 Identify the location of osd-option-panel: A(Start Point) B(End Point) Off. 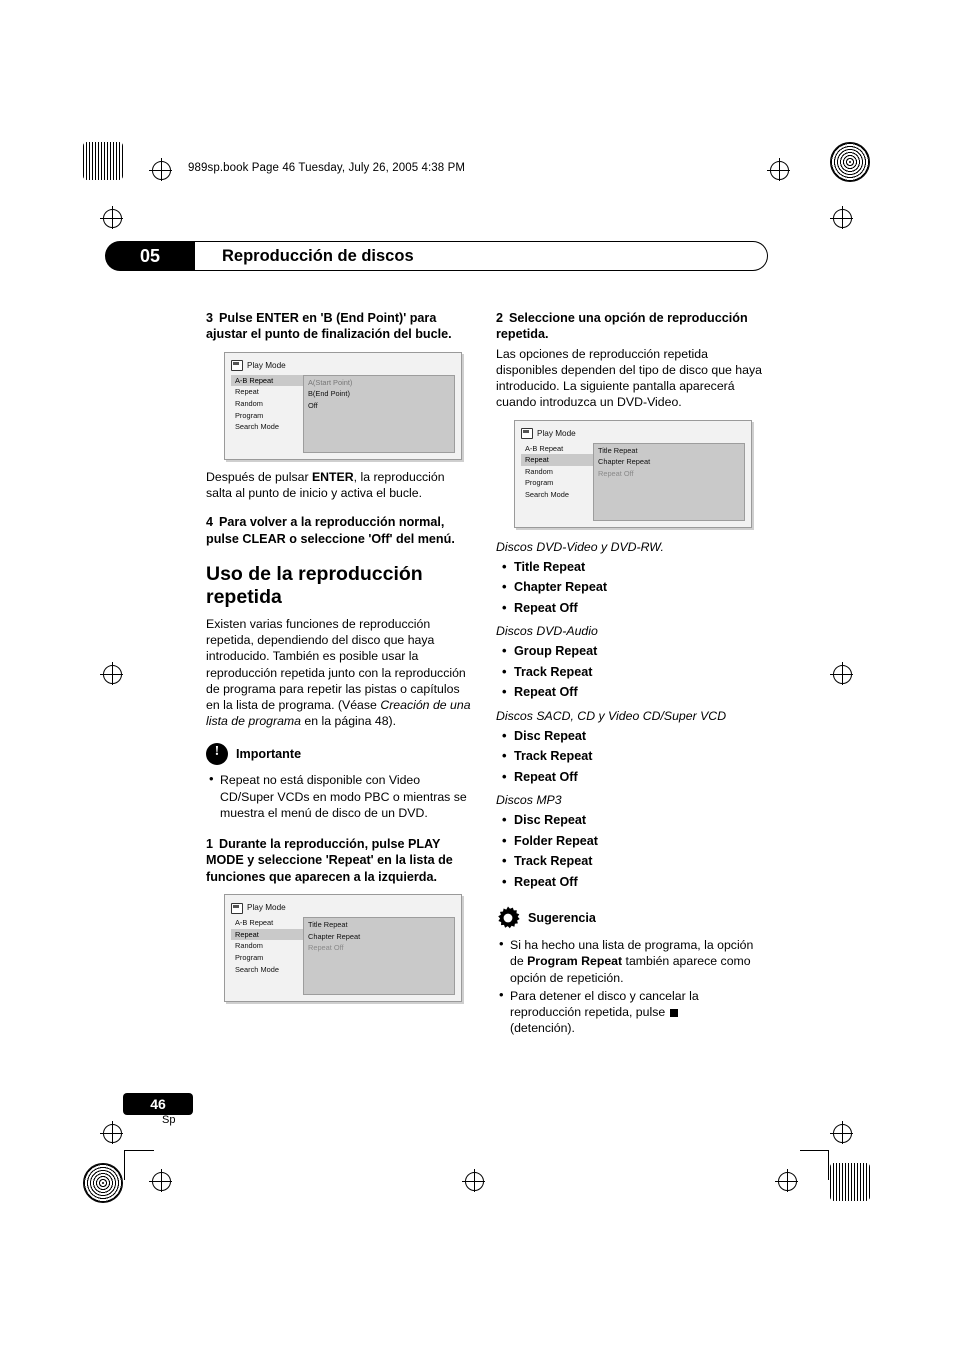
(379, 413).